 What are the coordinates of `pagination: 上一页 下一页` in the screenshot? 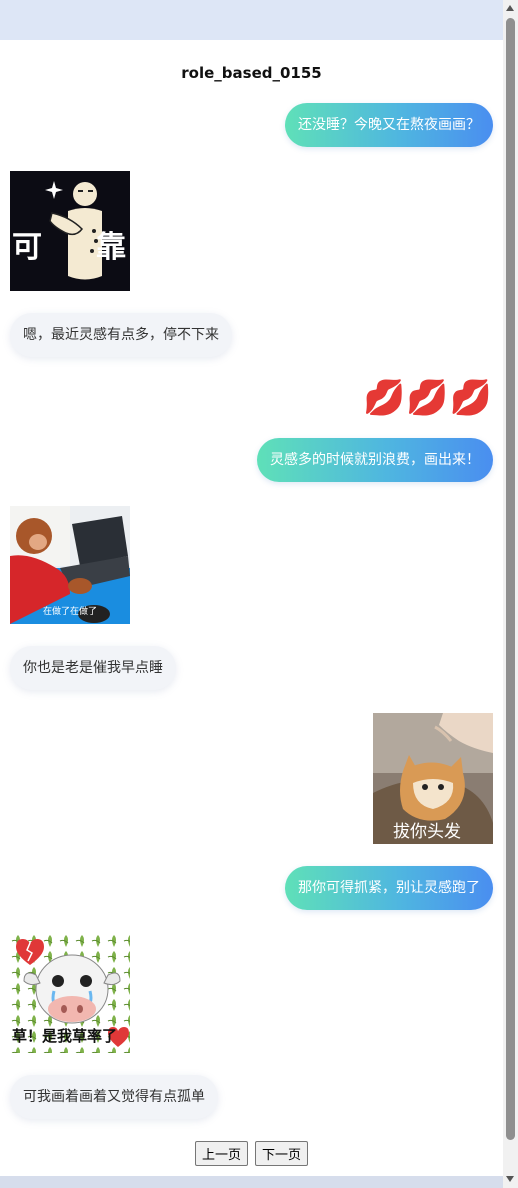 It's located at (251, 1153).